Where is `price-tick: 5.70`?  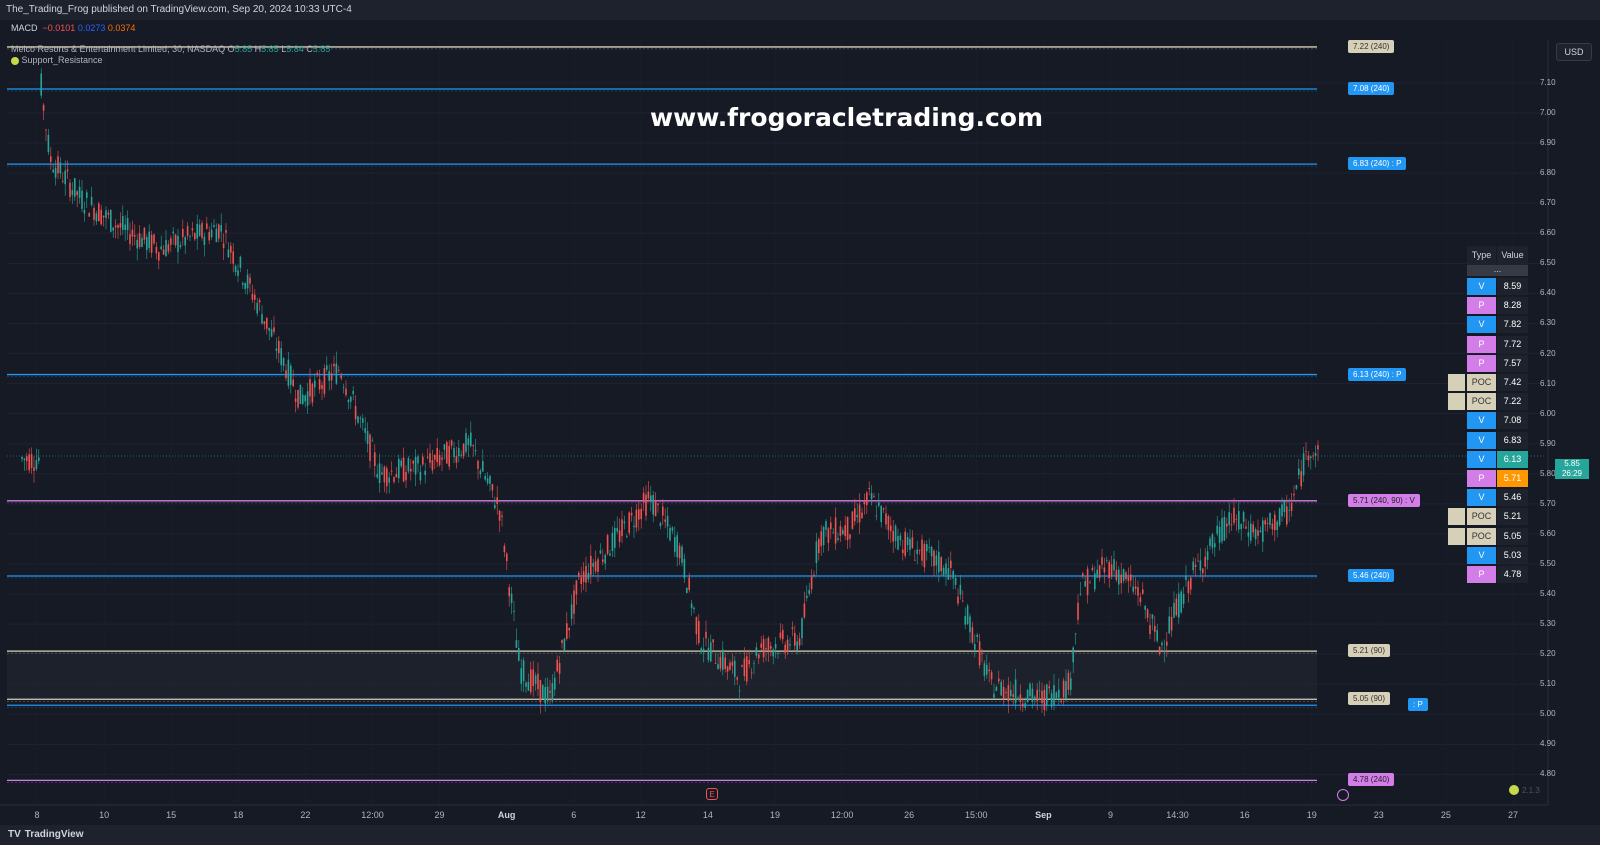 price-tick: 5.70 is located at coordinates (1548, 503).